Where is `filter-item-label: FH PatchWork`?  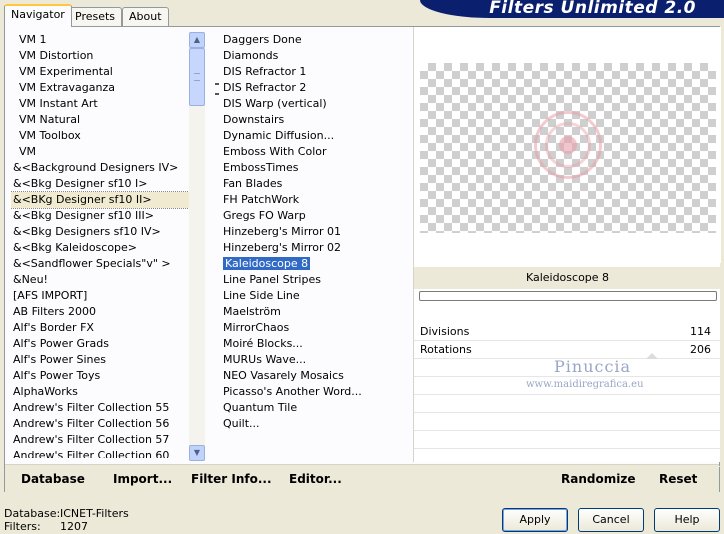 filter-item-label: FH PatchWork is located at coordinates (261, 199).